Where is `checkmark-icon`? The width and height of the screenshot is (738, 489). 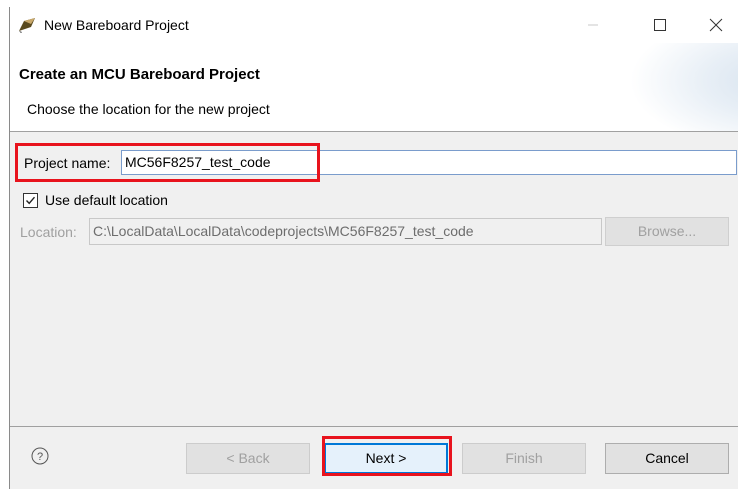 checkmark-icon is located at coordinates (30, 200).